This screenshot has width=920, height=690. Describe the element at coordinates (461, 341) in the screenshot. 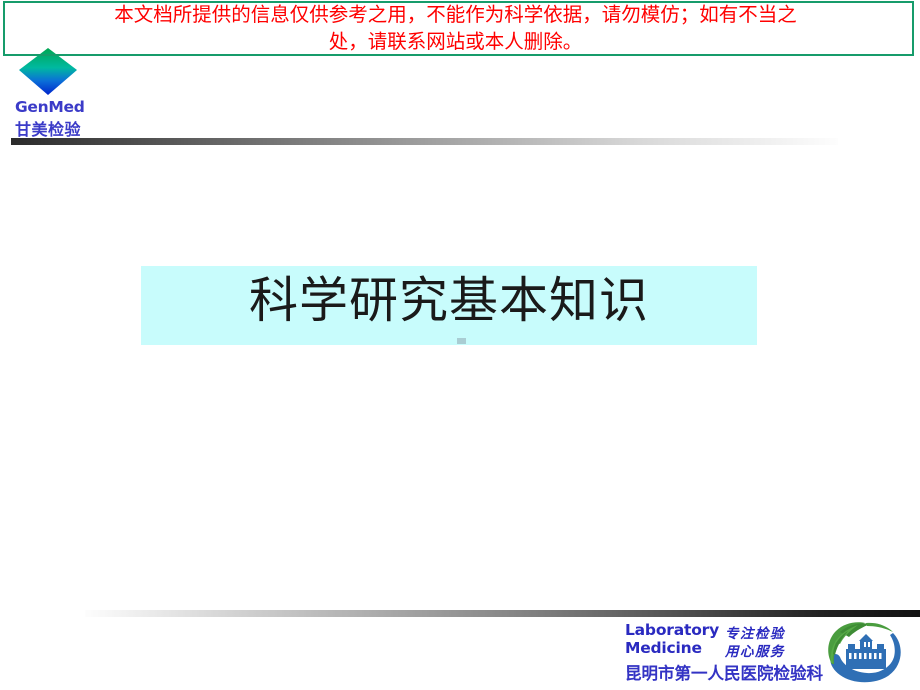

I see `title-anchor-marker` at that location.